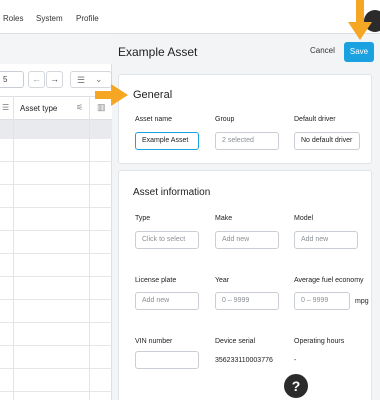 Image resolution: width=380 pixels, height=400 pixels. What do you see at coordinates (322, 301) in the screenshot?
I see `fuel-economy-input: 0 – 9999` at bounding box center [322, 301].